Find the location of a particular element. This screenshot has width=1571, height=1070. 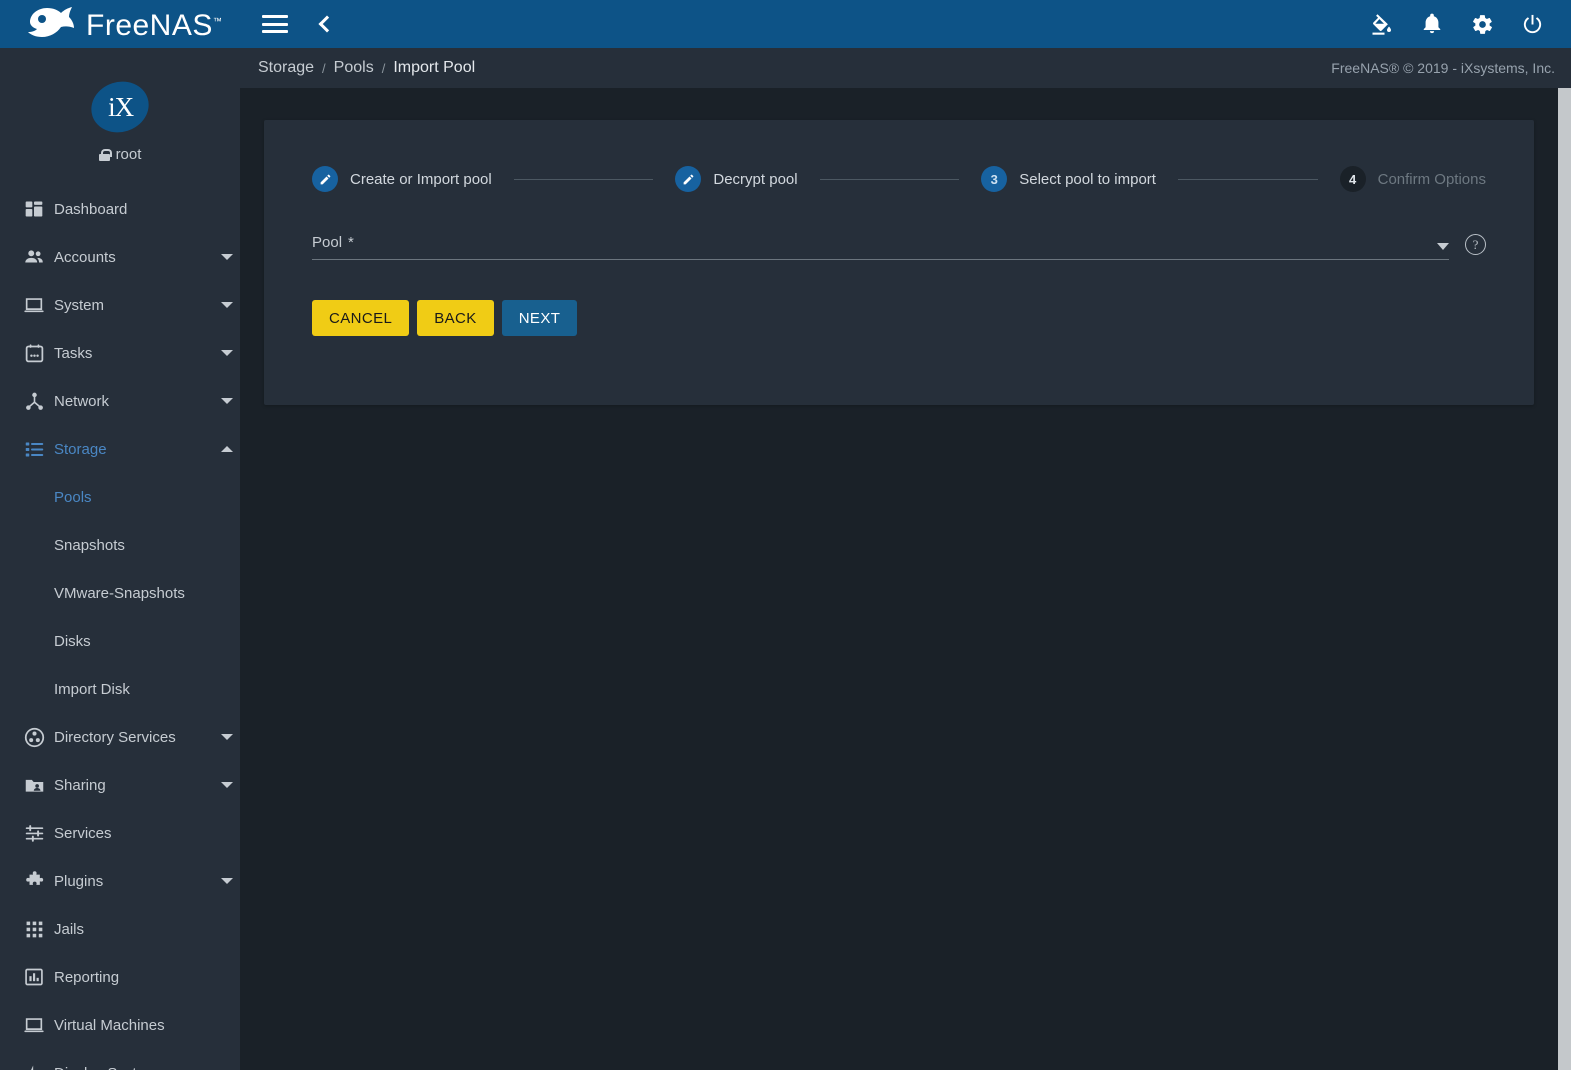

freenas-fish-logo-icon is located at coordinates (52, 24).